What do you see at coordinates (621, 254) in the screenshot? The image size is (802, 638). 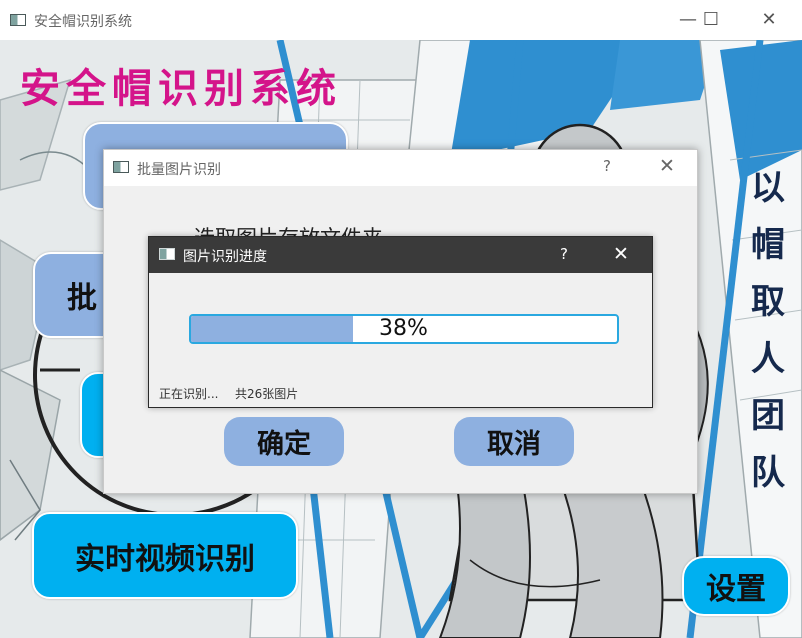 I see `close-progress-button: ✕` at bounding box center [621, 254].